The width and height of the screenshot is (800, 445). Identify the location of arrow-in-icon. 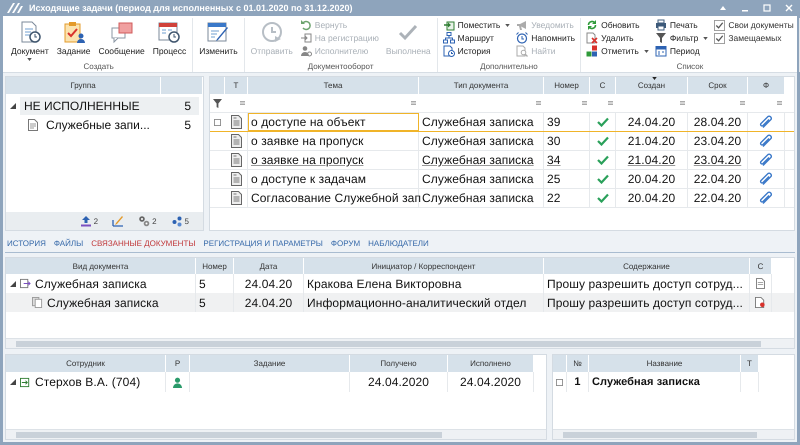
(306, 38).